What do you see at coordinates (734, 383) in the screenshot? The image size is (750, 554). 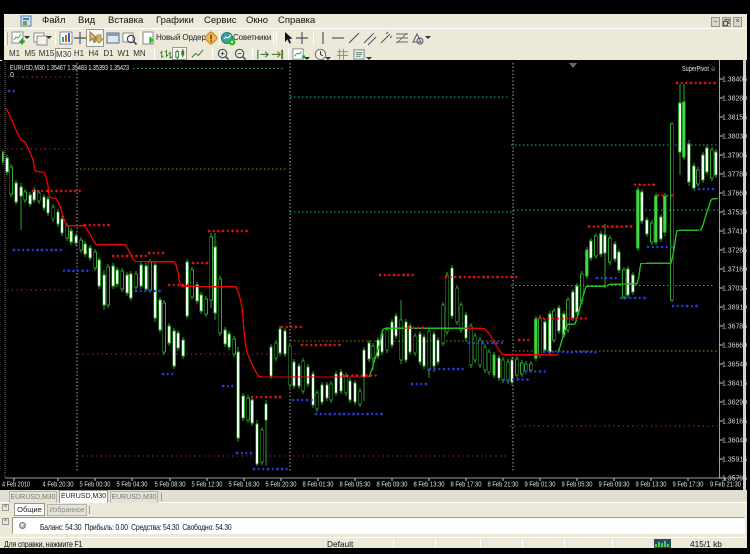 I see `svg-text: 1.36415` at bounding box center [734, 383].